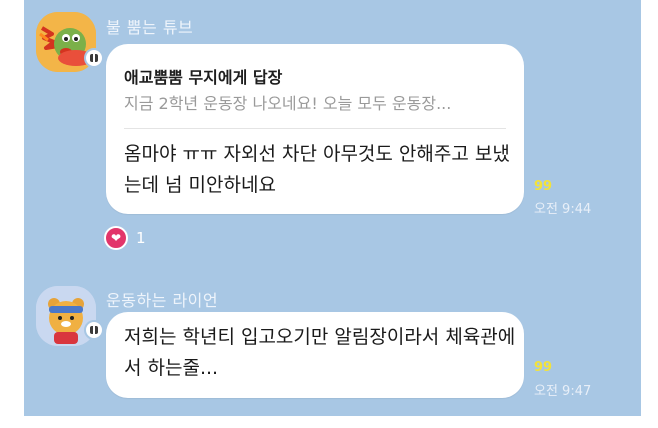  What do you see at coordinates (563, 391) in the screenshot?
I see `message-time: 오전 9:47` at bounding box center [563, 391].